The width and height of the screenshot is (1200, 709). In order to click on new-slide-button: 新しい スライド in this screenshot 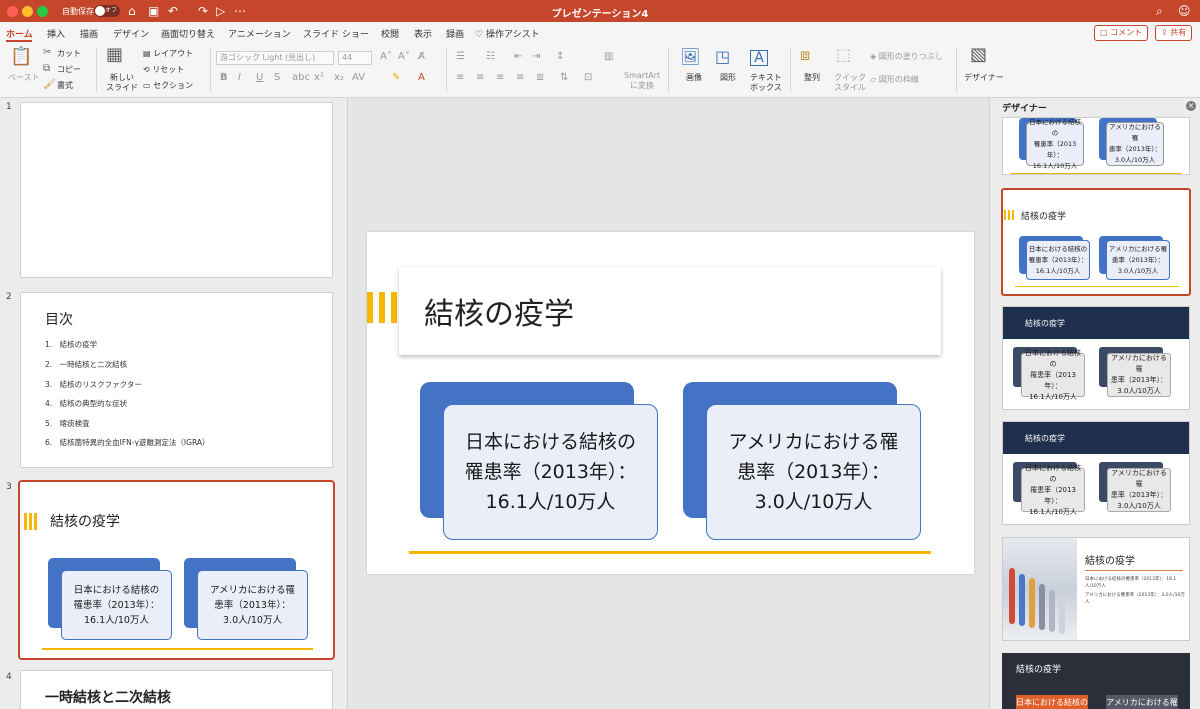, I will do `click(122, 83)`.